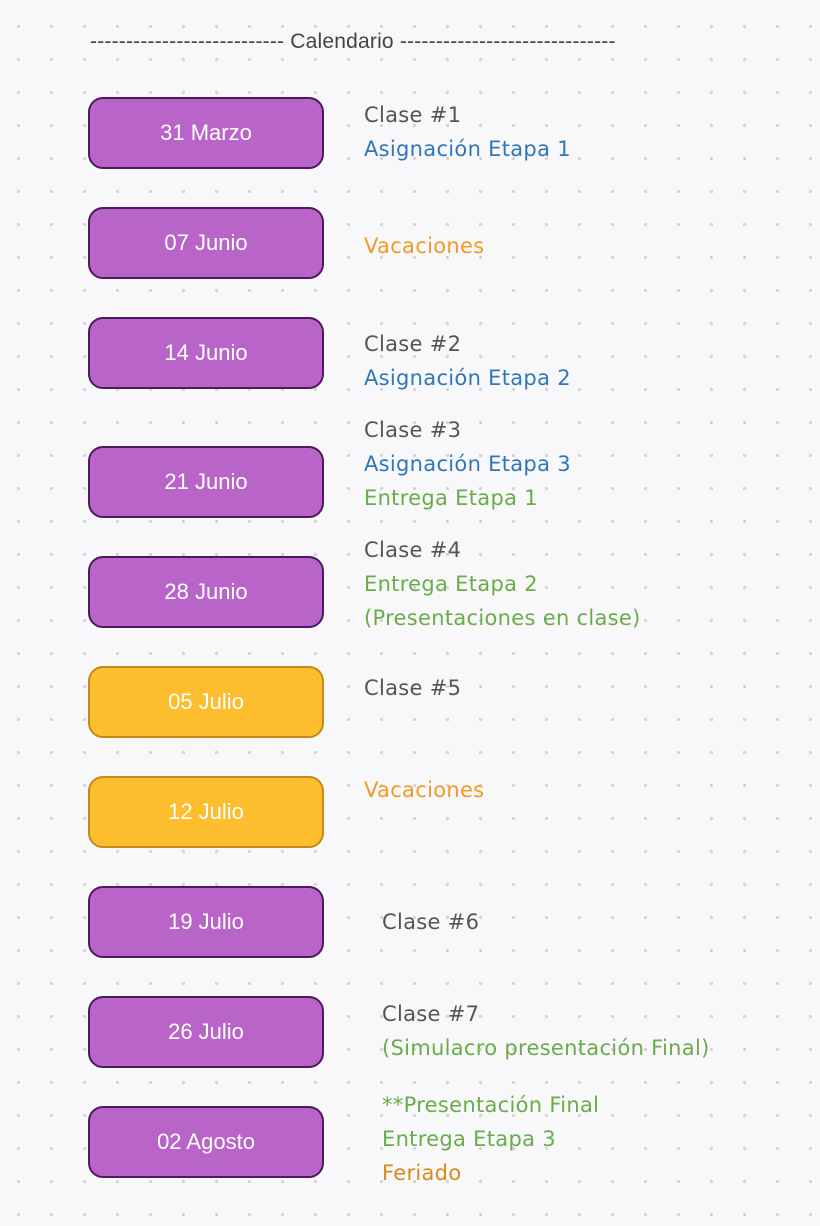  Describe the element at coordinates (546, 1048) in the screenshot. I see `simulacro-note: (Simulacro presentación Final)` at that location.